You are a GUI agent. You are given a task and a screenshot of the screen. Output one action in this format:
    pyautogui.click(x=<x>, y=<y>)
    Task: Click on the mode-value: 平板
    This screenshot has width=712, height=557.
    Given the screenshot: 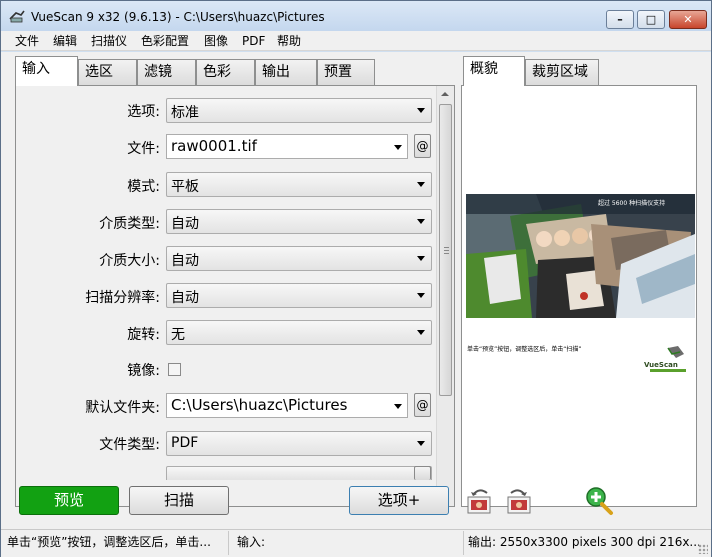 What is the action you would take?
    pyautogui.click(x=185, y=187)
    